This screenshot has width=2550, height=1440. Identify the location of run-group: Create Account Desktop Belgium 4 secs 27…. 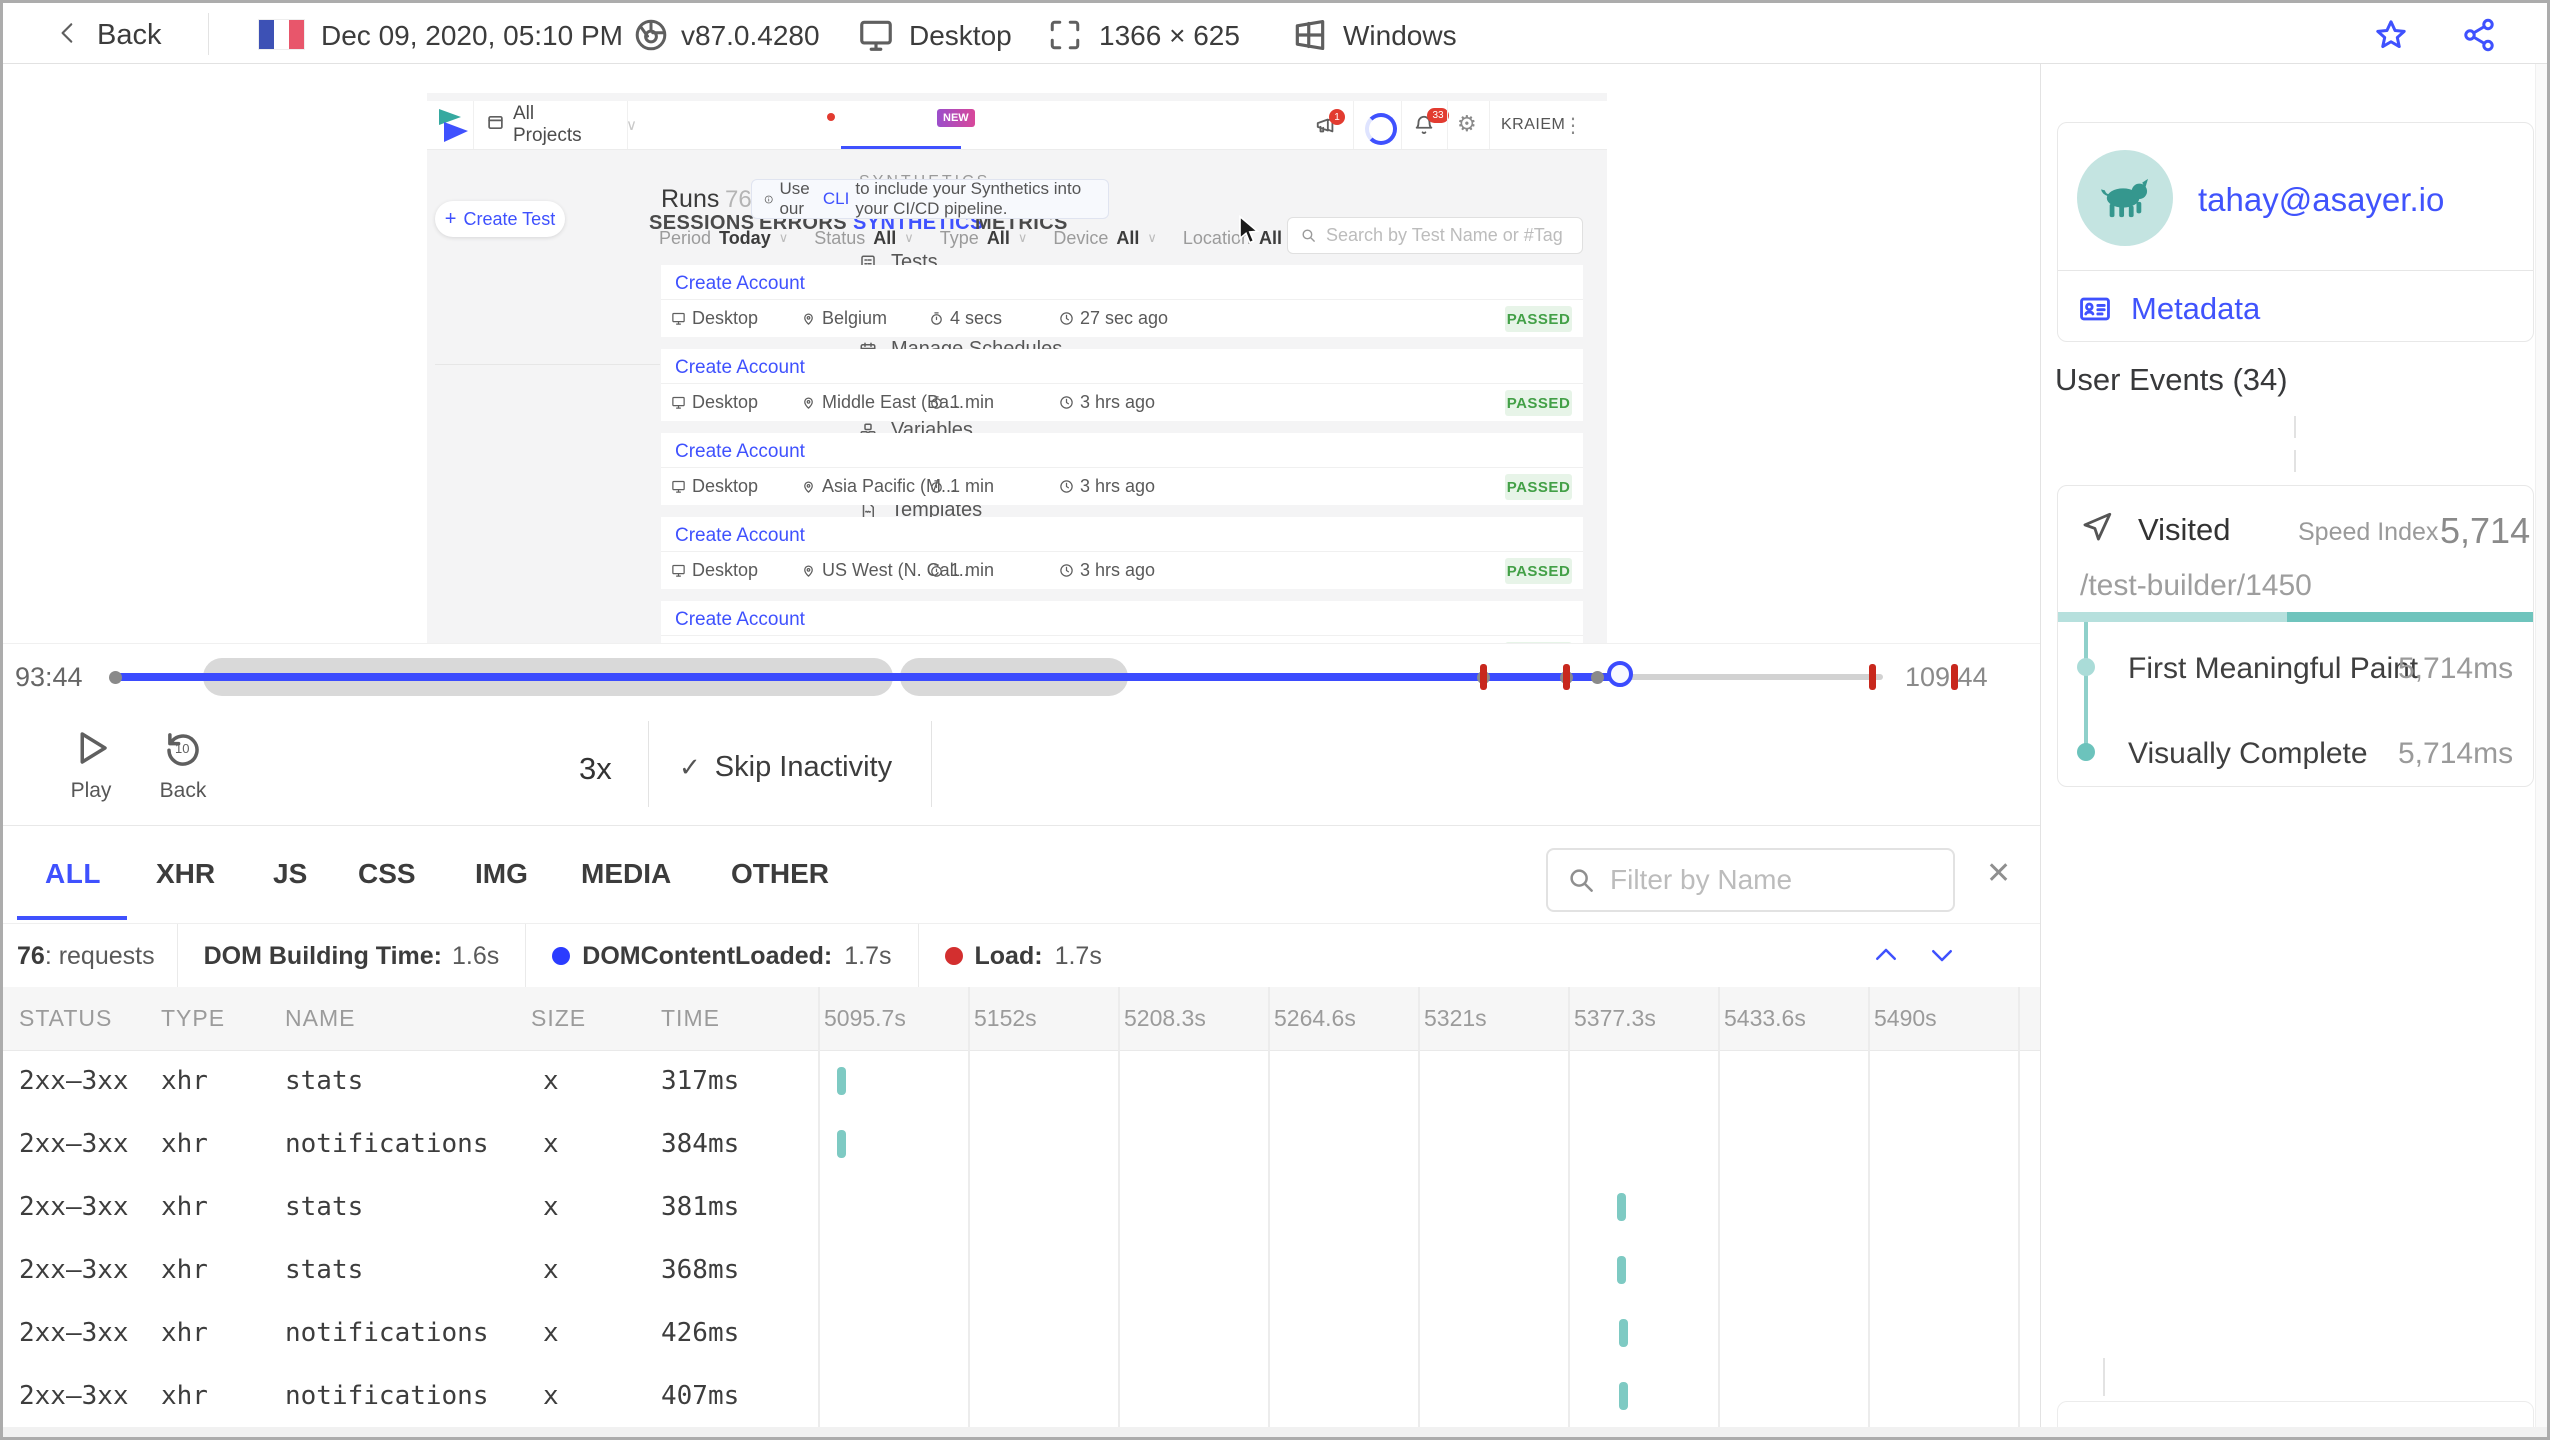
(1122, 301).